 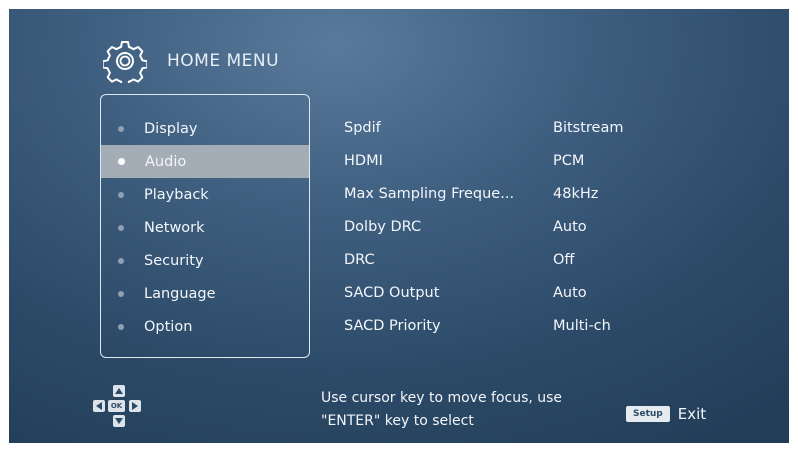 I want to click on menu-item-label: Security, so click(x=174, y=260).